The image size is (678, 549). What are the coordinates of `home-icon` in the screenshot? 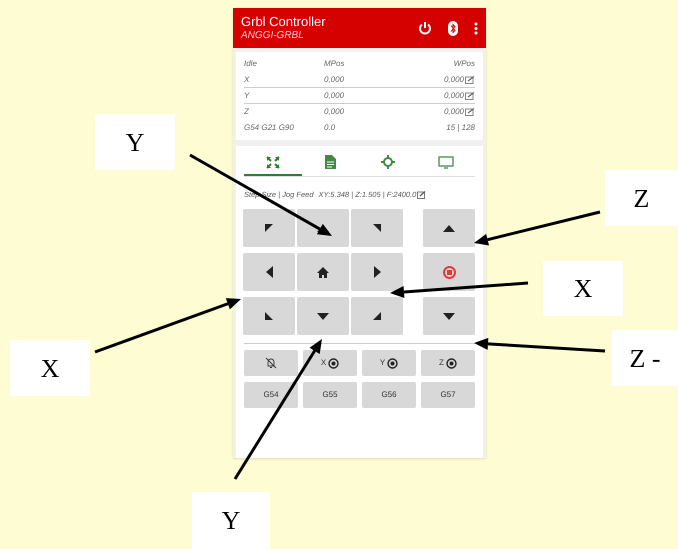 It's located at (323, 272).